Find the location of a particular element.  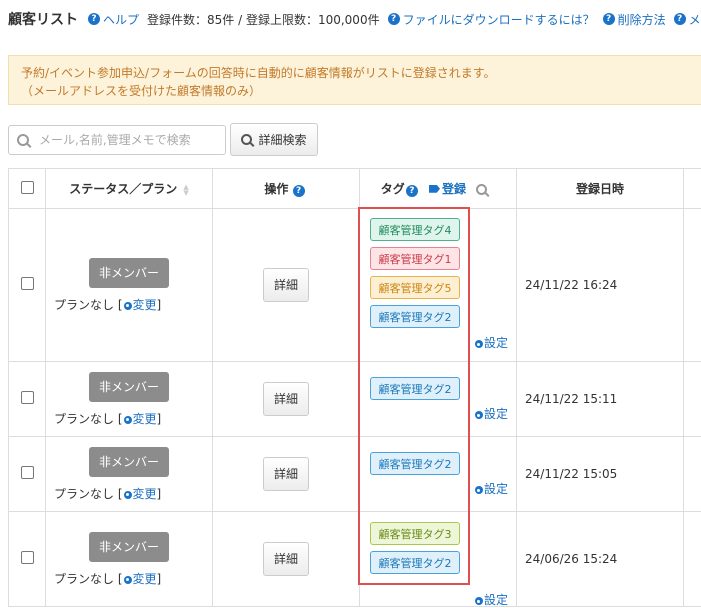

tag-register-link: 登録 is located at coordinates (447, 188).